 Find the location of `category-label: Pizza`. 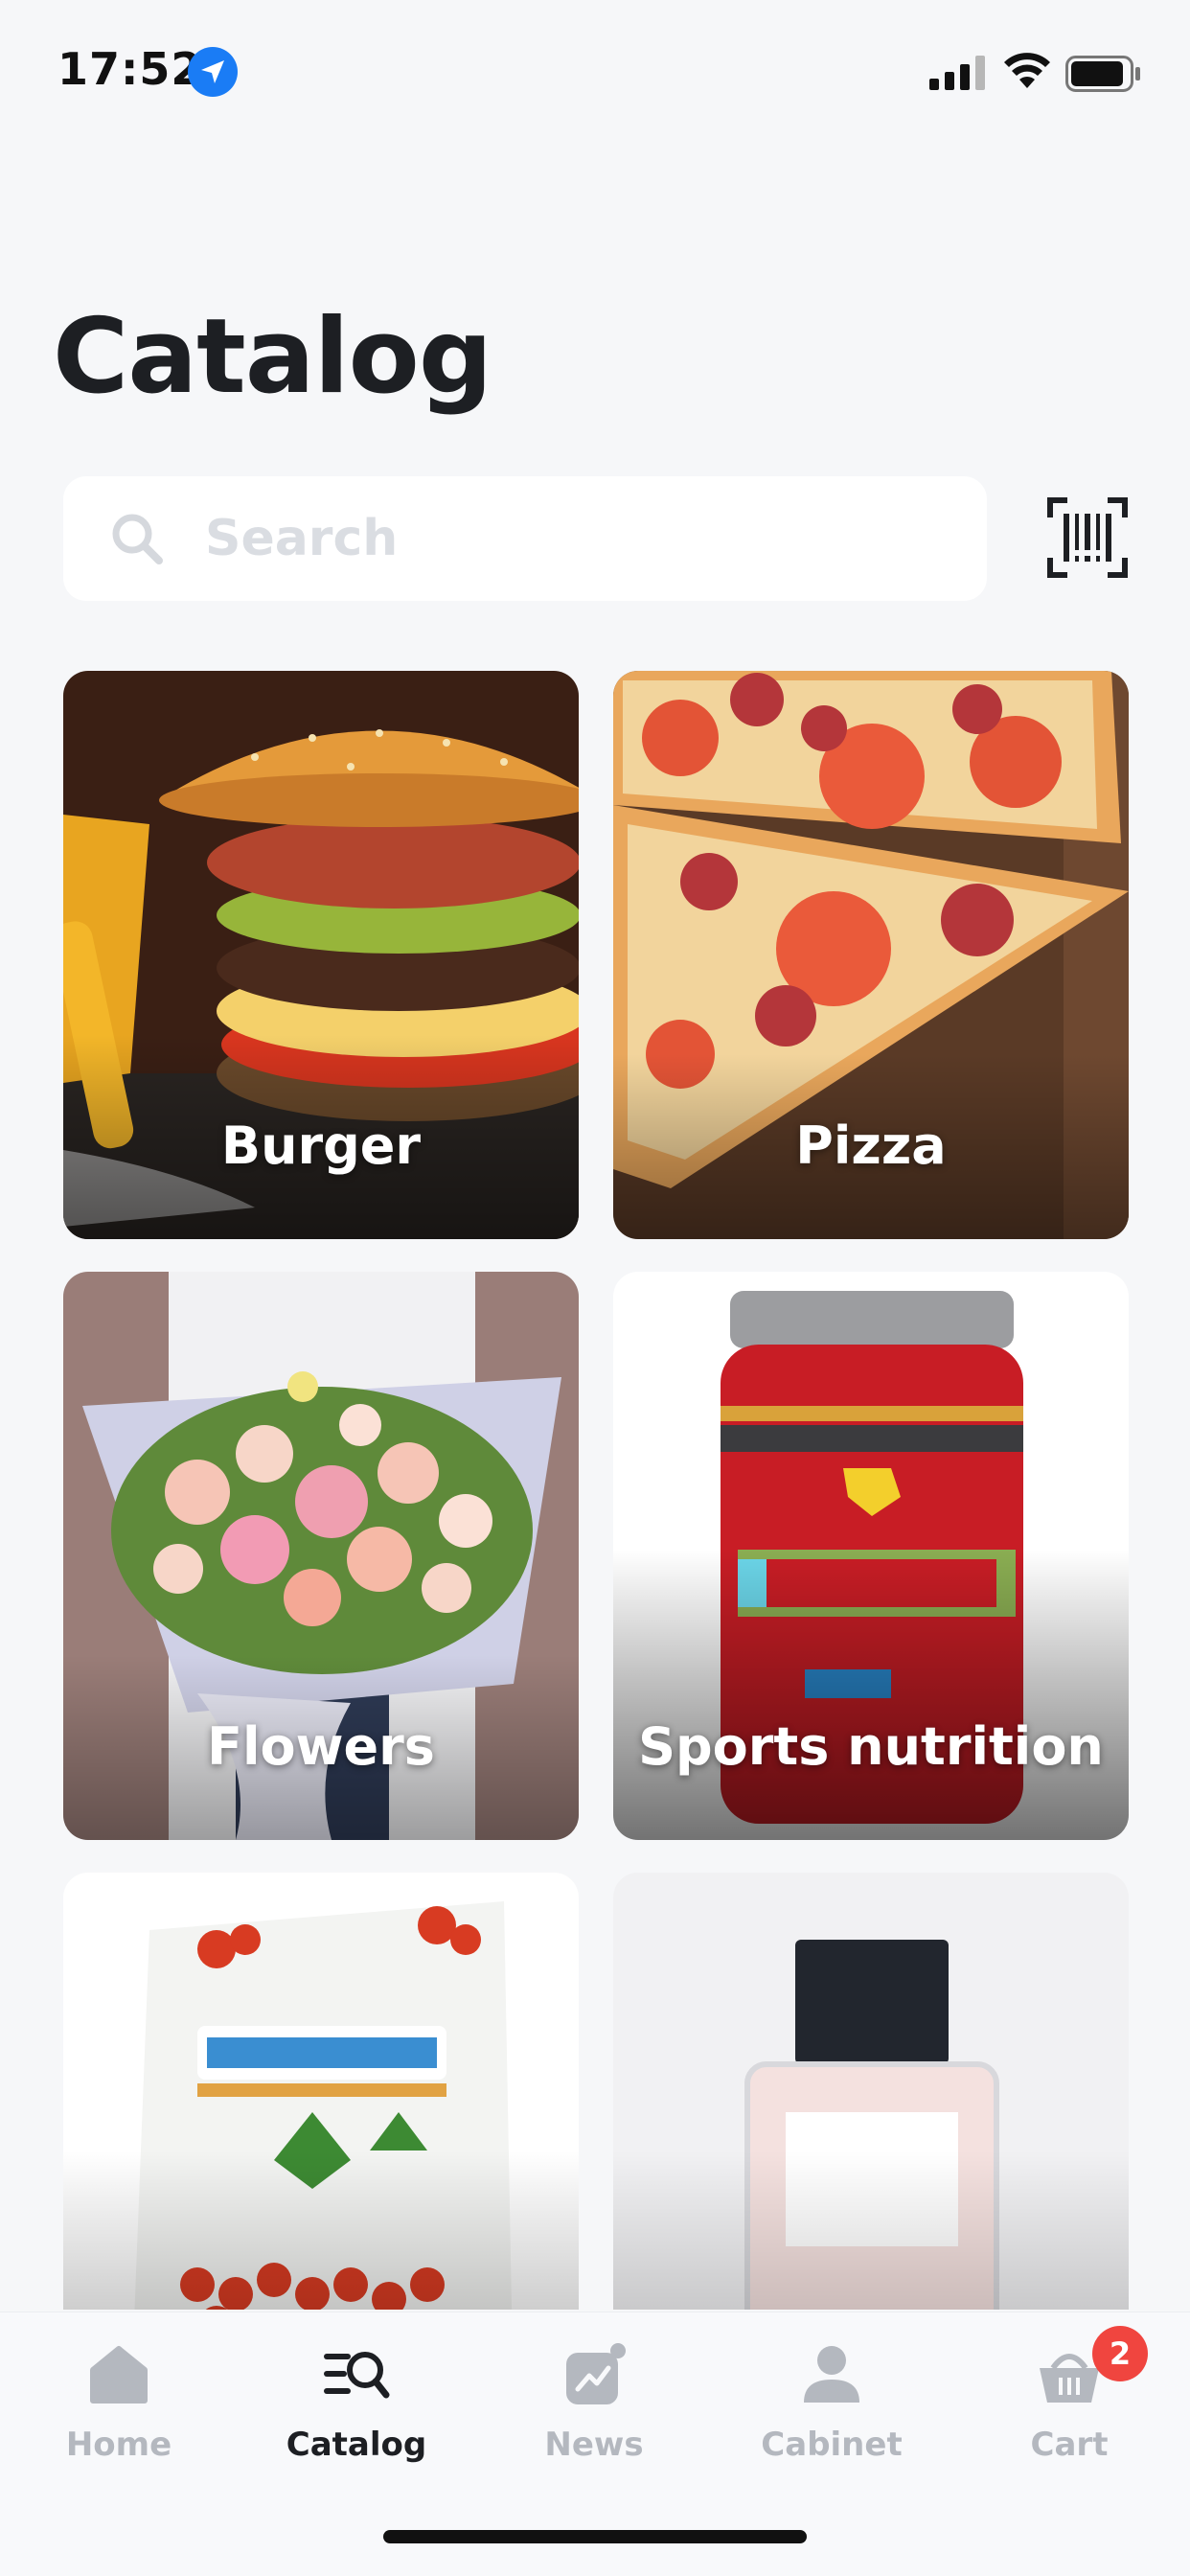

category-label: Pizza is located at coordinates (871, 1146).